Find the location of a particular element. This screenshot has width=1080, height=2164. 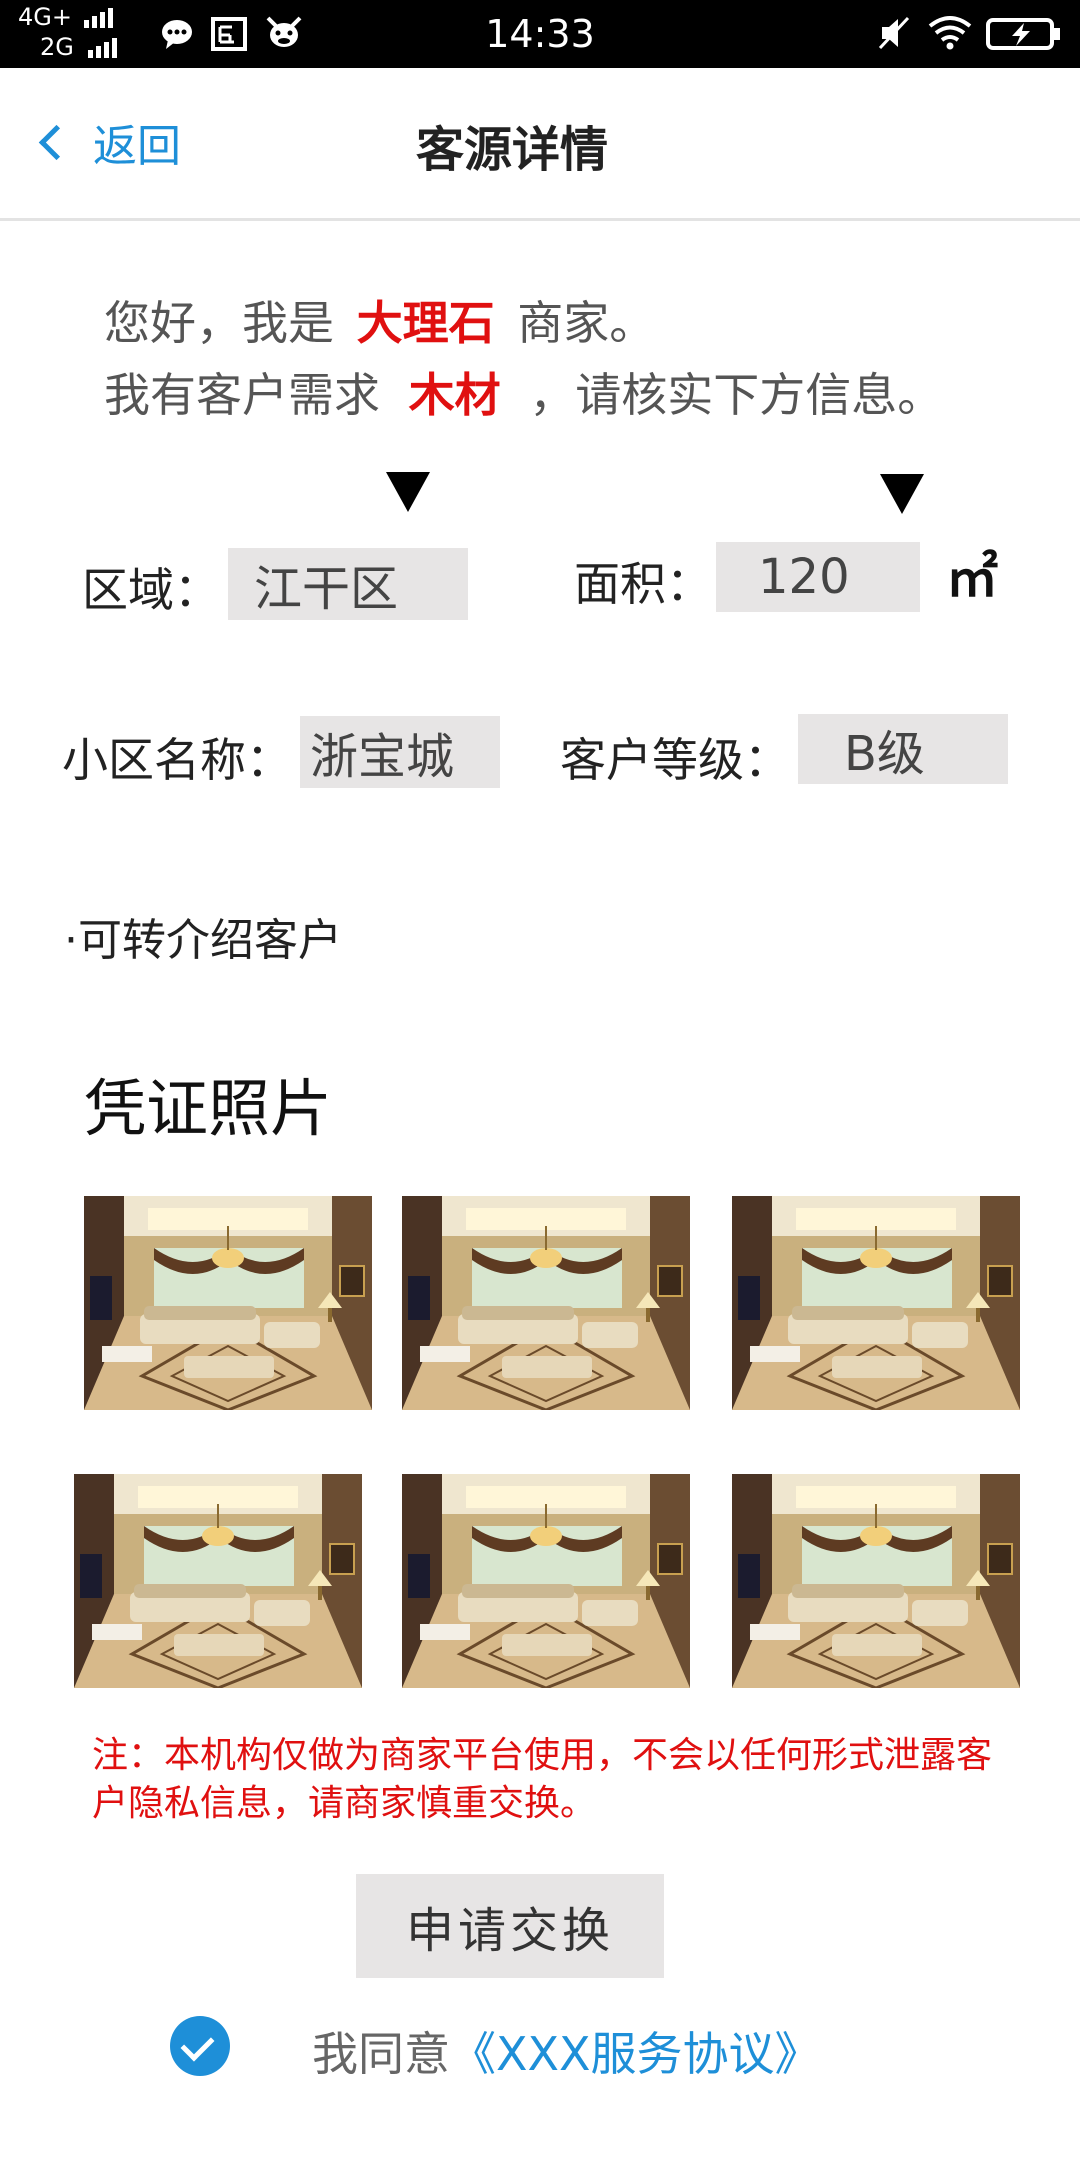

service-agreement-link: 《XXX服务协议》 is located at coordinates (635, 2054).